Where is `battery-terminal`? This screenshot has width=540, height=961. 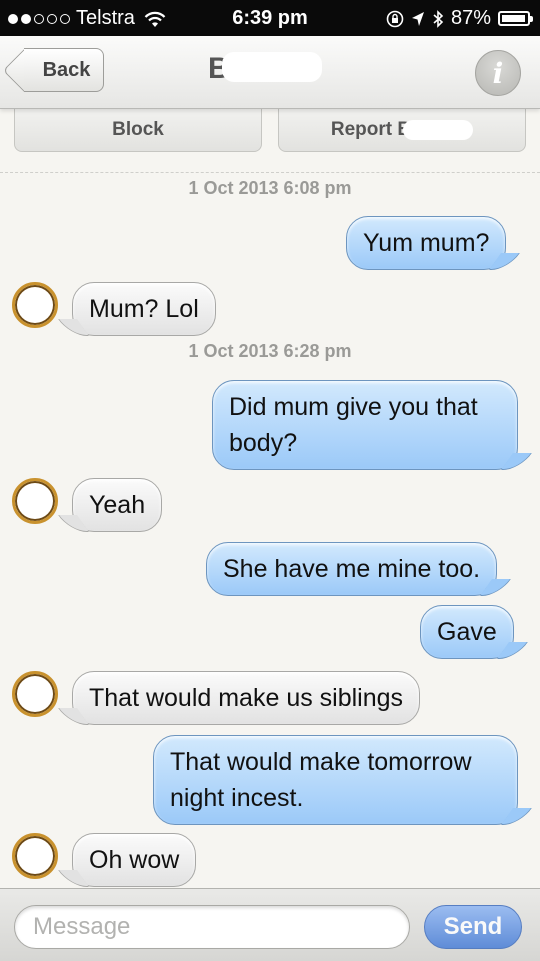
battery-terminal is located at coordinates (531, 19).